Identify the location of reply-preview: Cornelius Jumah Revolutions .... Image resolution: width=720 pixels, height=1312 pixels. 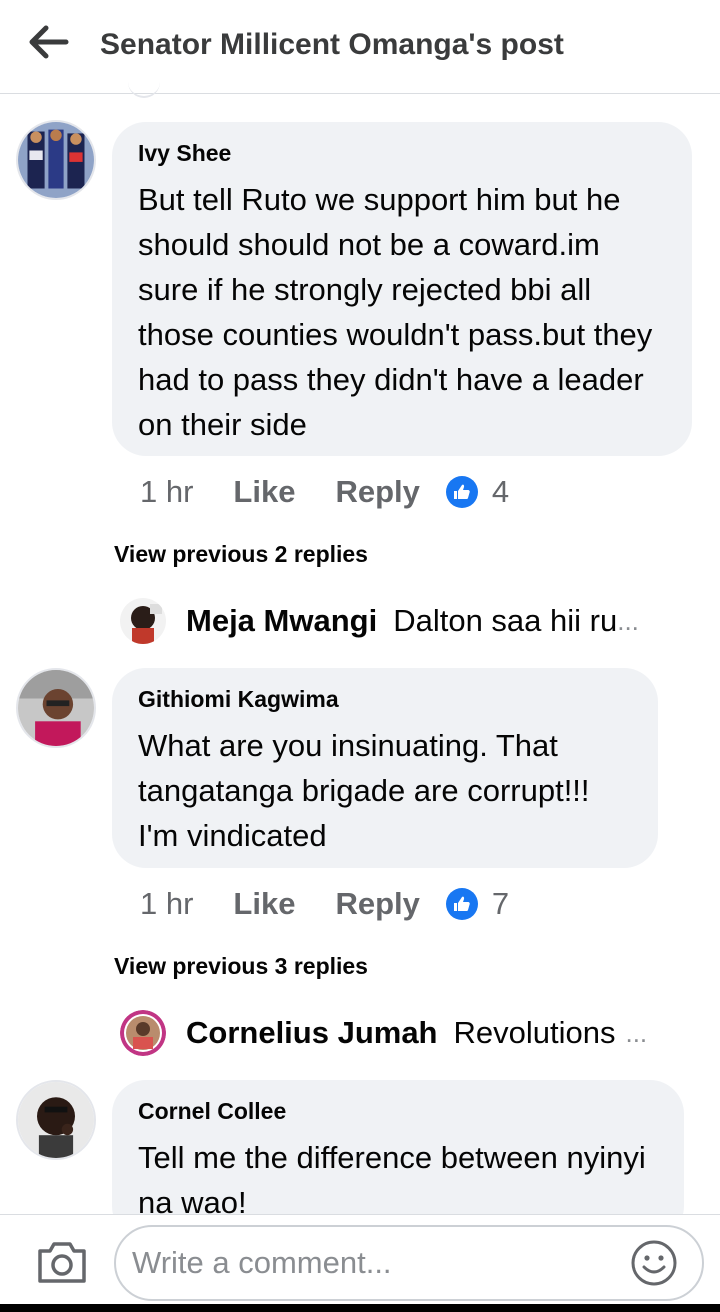
(400, 1033).